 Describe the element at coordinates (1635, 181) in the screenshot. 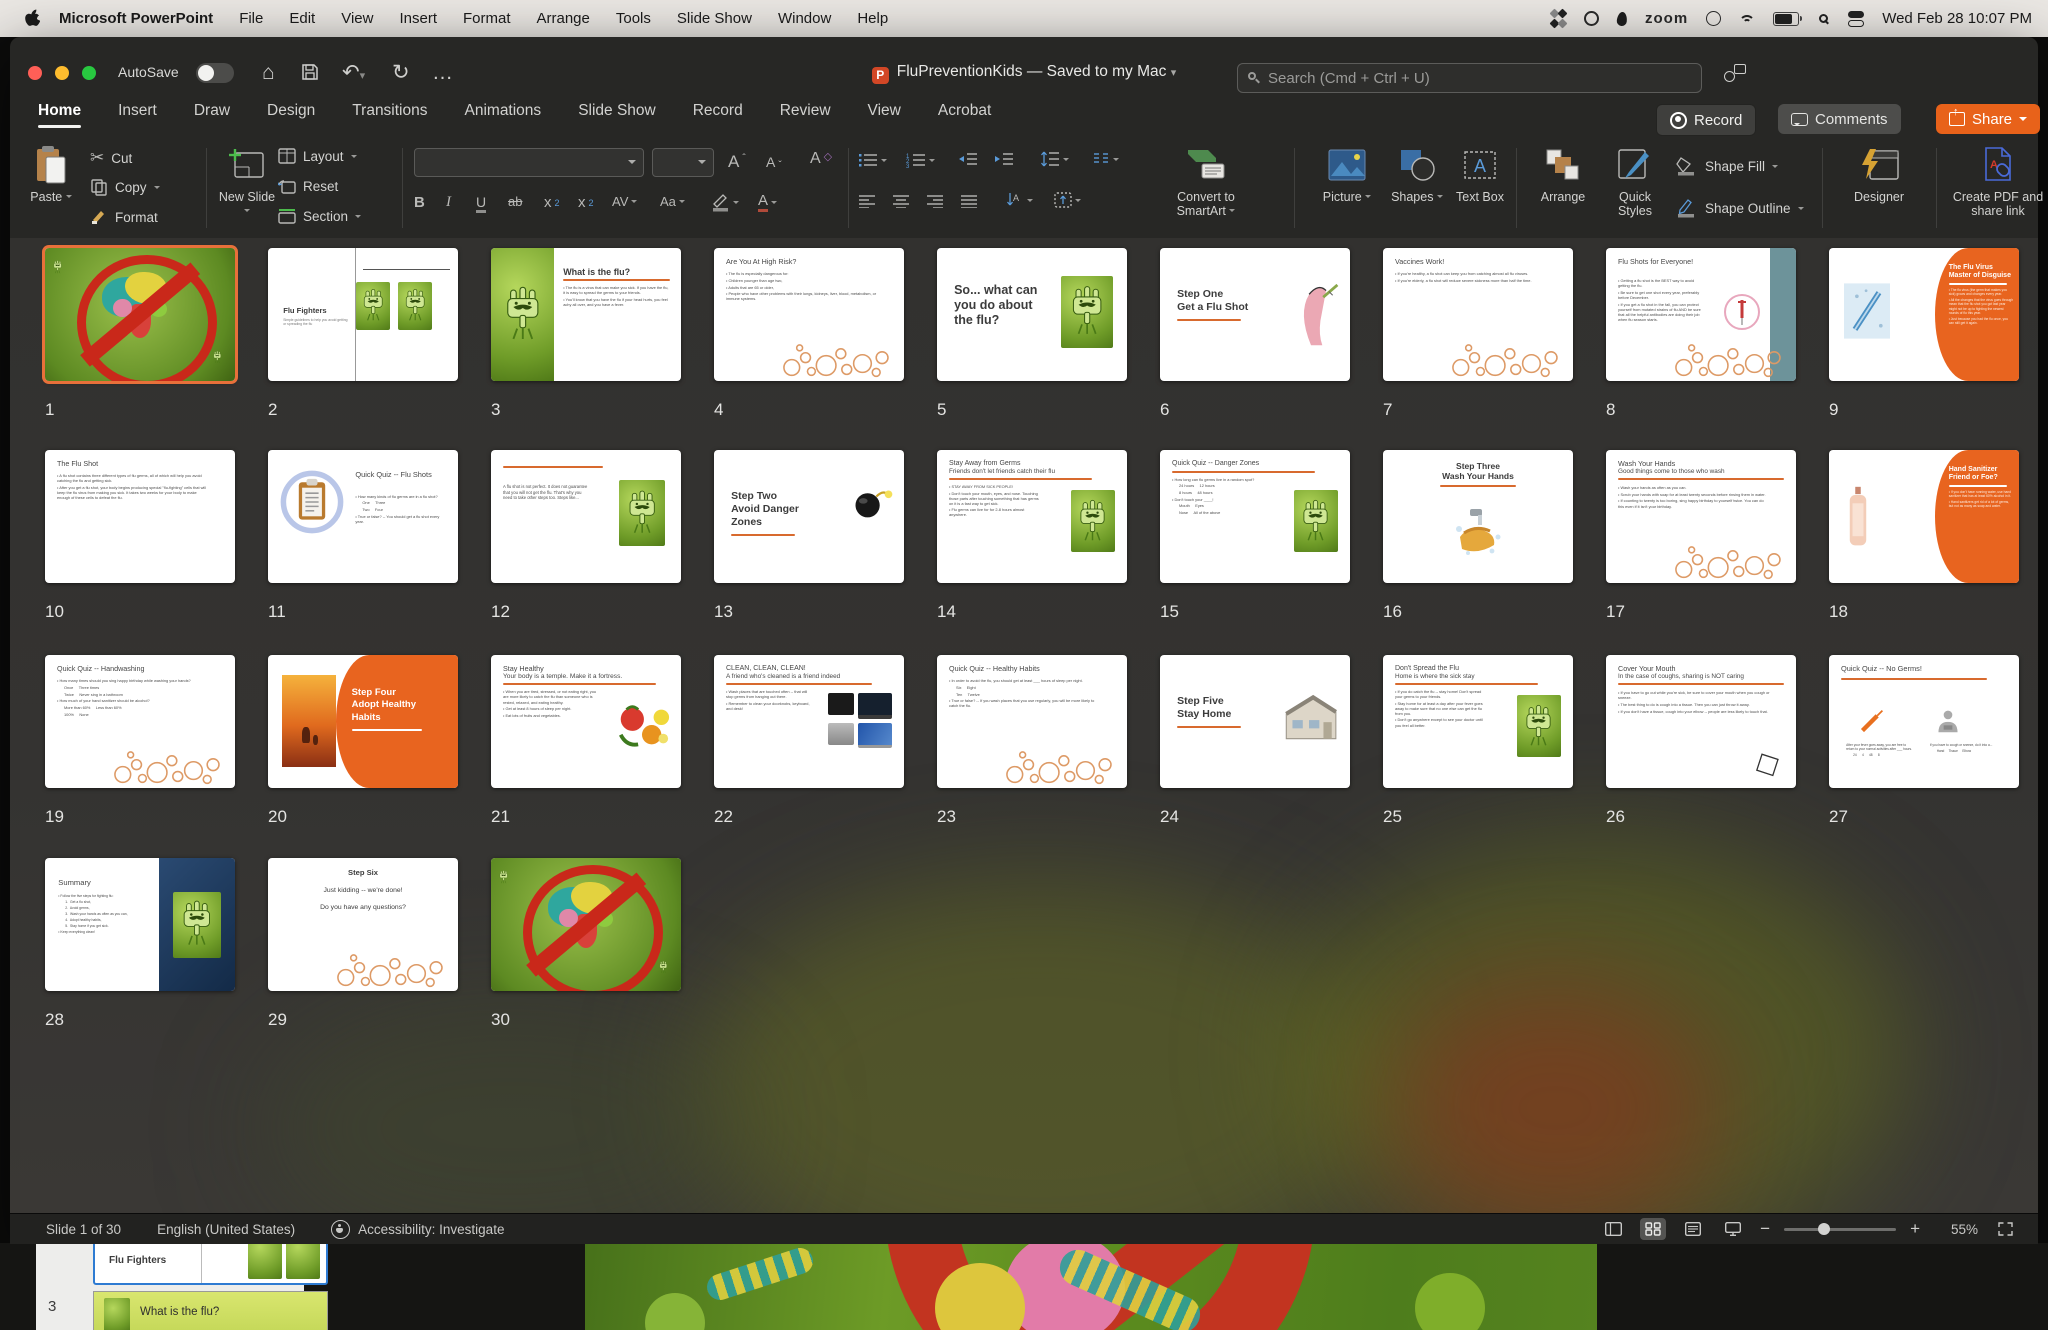

I see `quick-styles-button: Quick Styles` at that location.